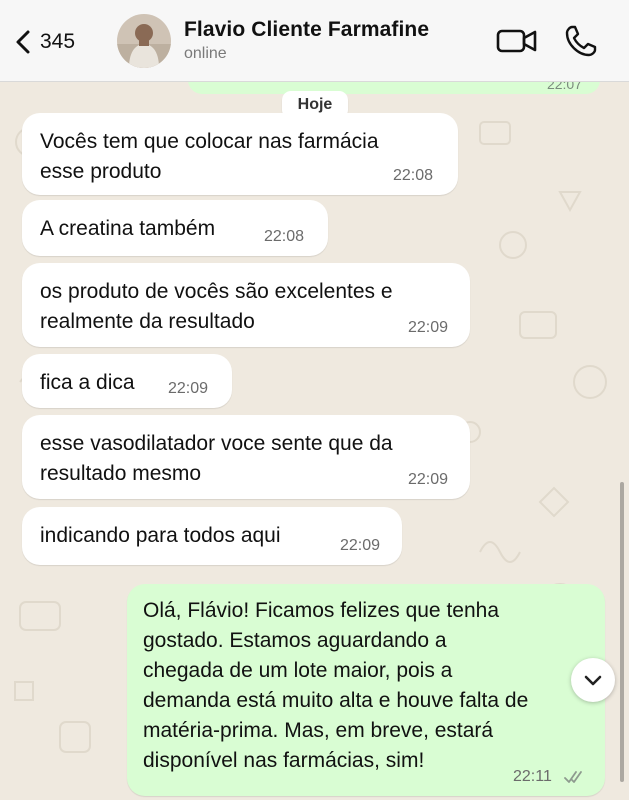  What do you see at coordinates (205, 53) in the screenshot?
I see `contact-status: online` at bounding box center [205, 53].